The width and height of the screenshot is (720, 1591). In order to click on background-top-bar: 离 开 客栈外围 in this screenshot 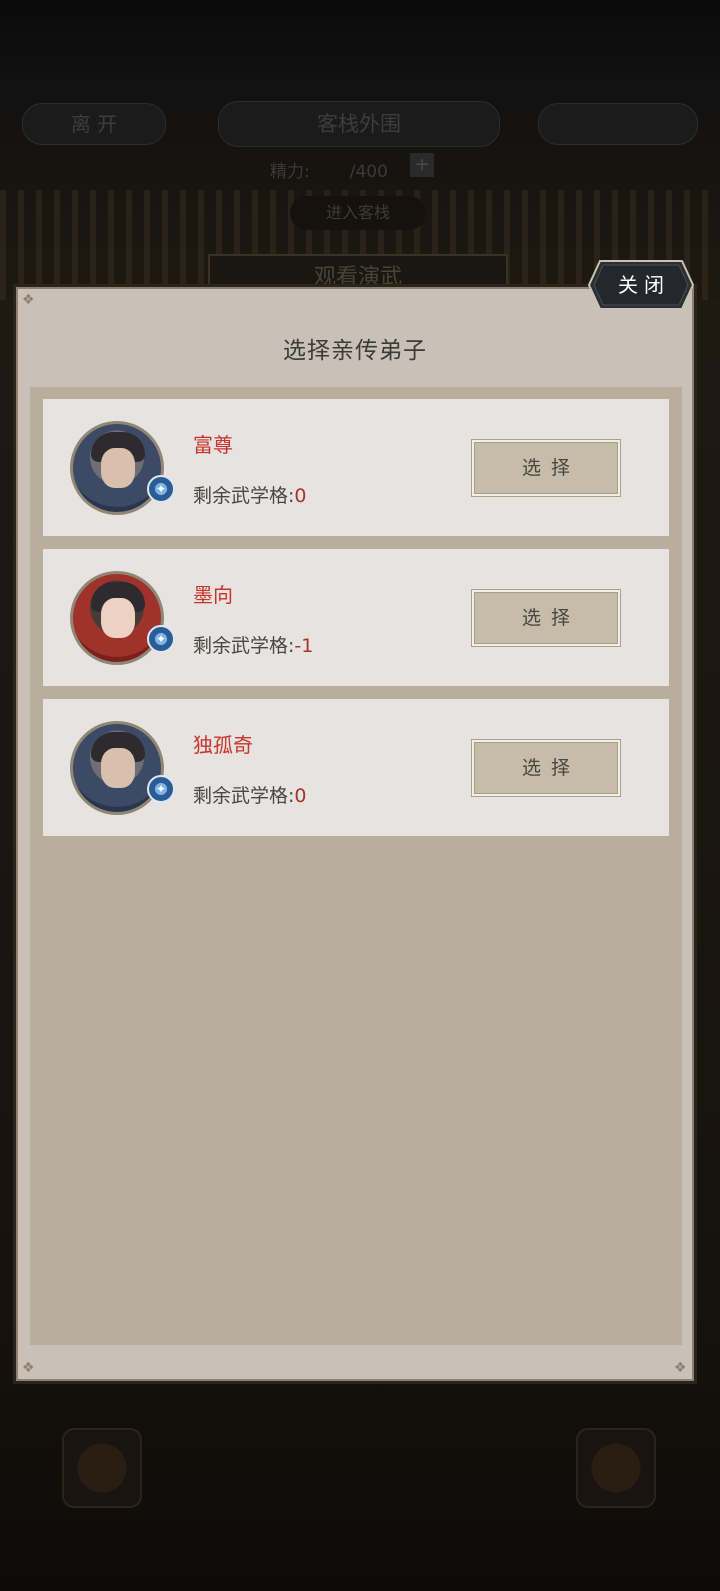, I will do `click(360, 125)`.